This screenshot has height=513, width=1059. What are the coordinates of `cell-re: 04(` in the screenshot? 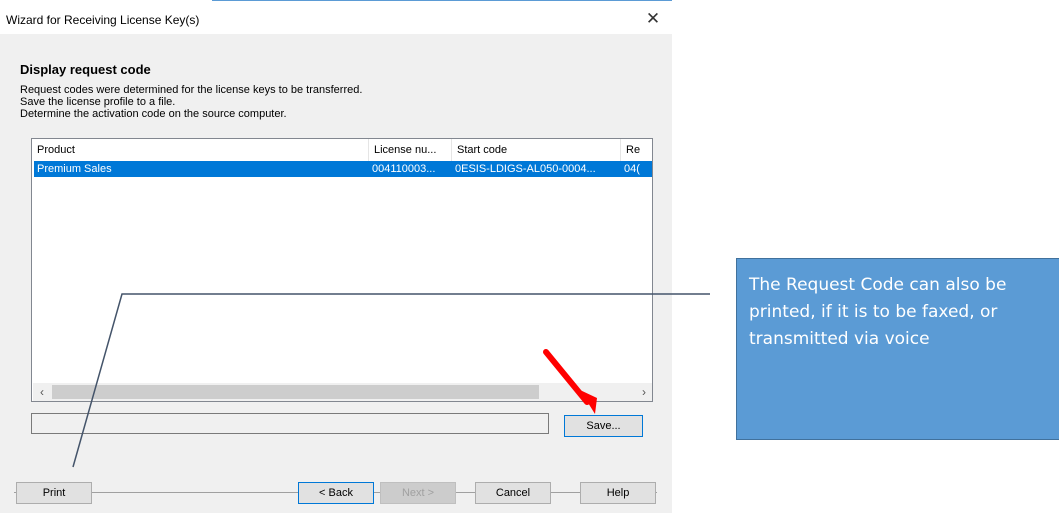 It's located at (632, 169).